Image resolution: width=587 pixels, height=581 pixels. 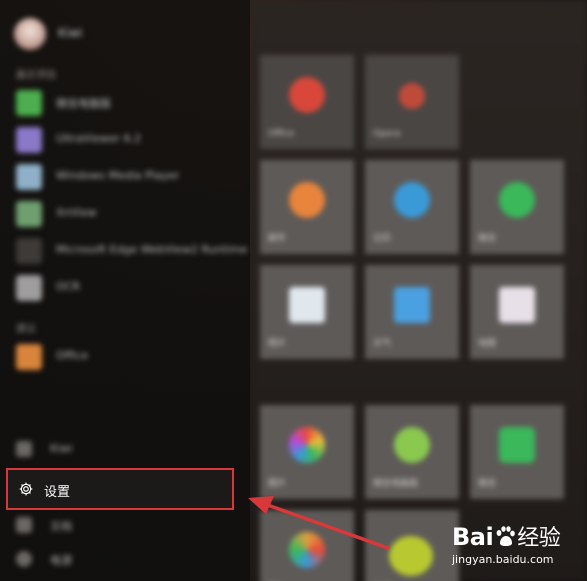 I want to click on tile-weather: 天气, so click(x=412, y=312).